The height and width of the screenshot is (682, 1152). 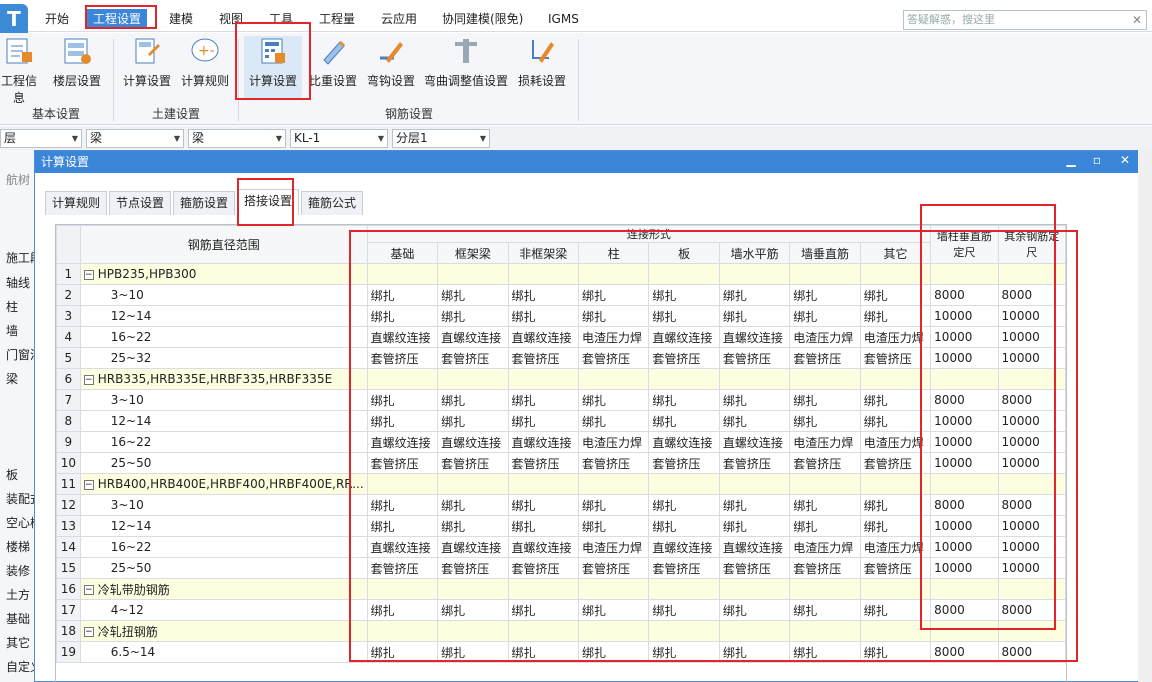 I want to click on search-input: 答疑解惑，搜这里 ✕, so click(x=1025, y=20).